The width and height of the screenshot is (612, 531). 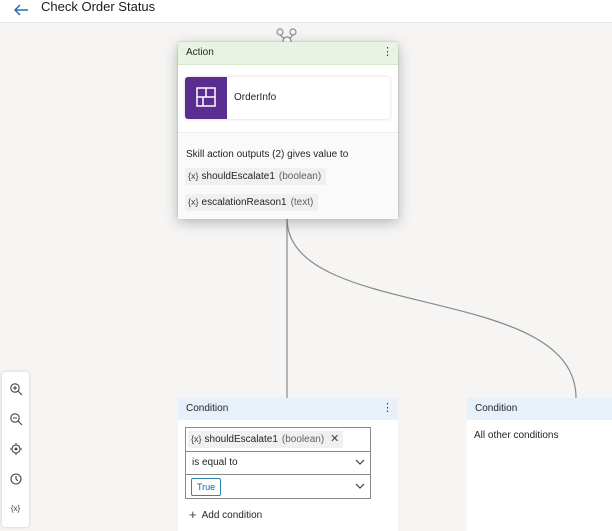 I want to click on recenter-icon, so click(x=15, y=448).